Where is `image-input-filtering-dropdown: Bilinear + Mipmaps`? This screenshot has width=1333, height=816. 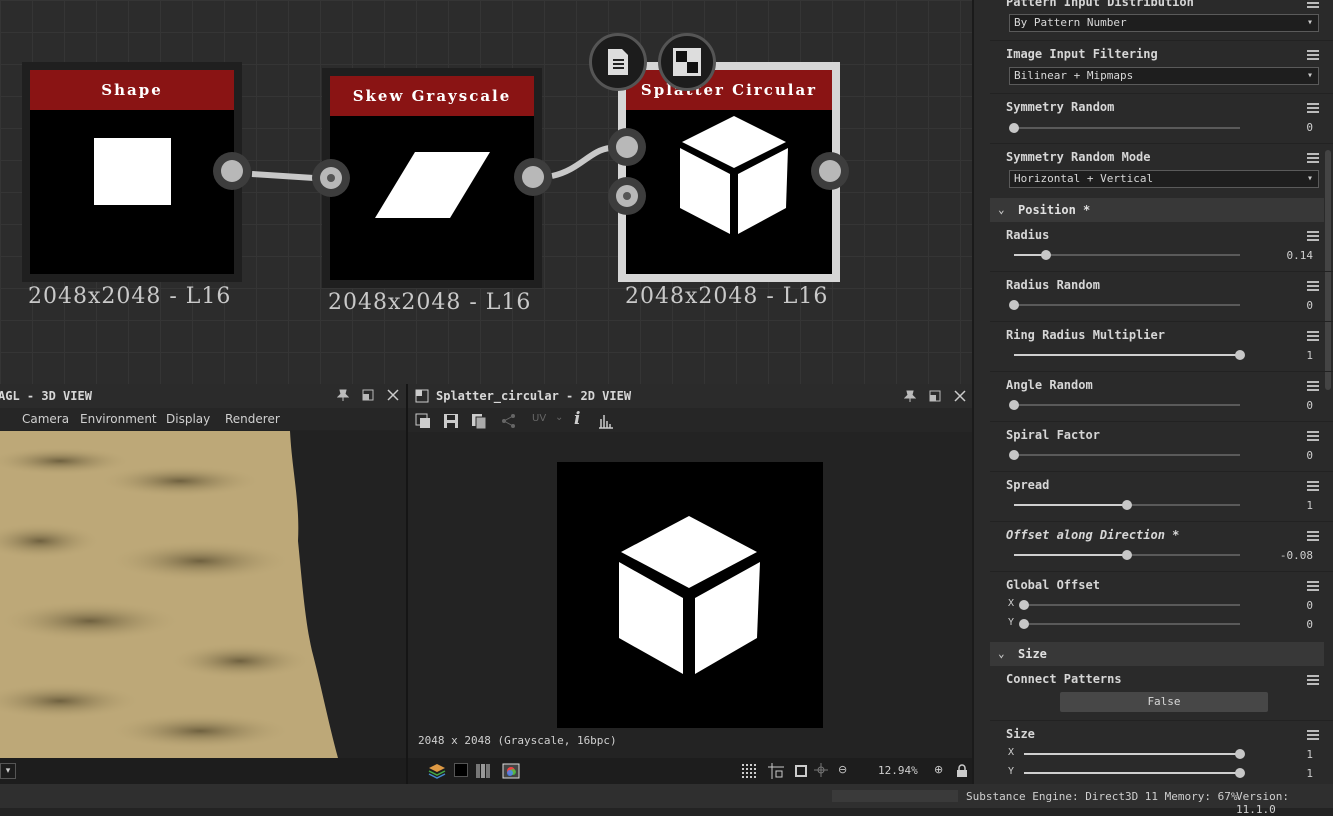 image-input-filtering-dropdown: Bilinear + Mipmaps is located at coordinates (1164, 76).